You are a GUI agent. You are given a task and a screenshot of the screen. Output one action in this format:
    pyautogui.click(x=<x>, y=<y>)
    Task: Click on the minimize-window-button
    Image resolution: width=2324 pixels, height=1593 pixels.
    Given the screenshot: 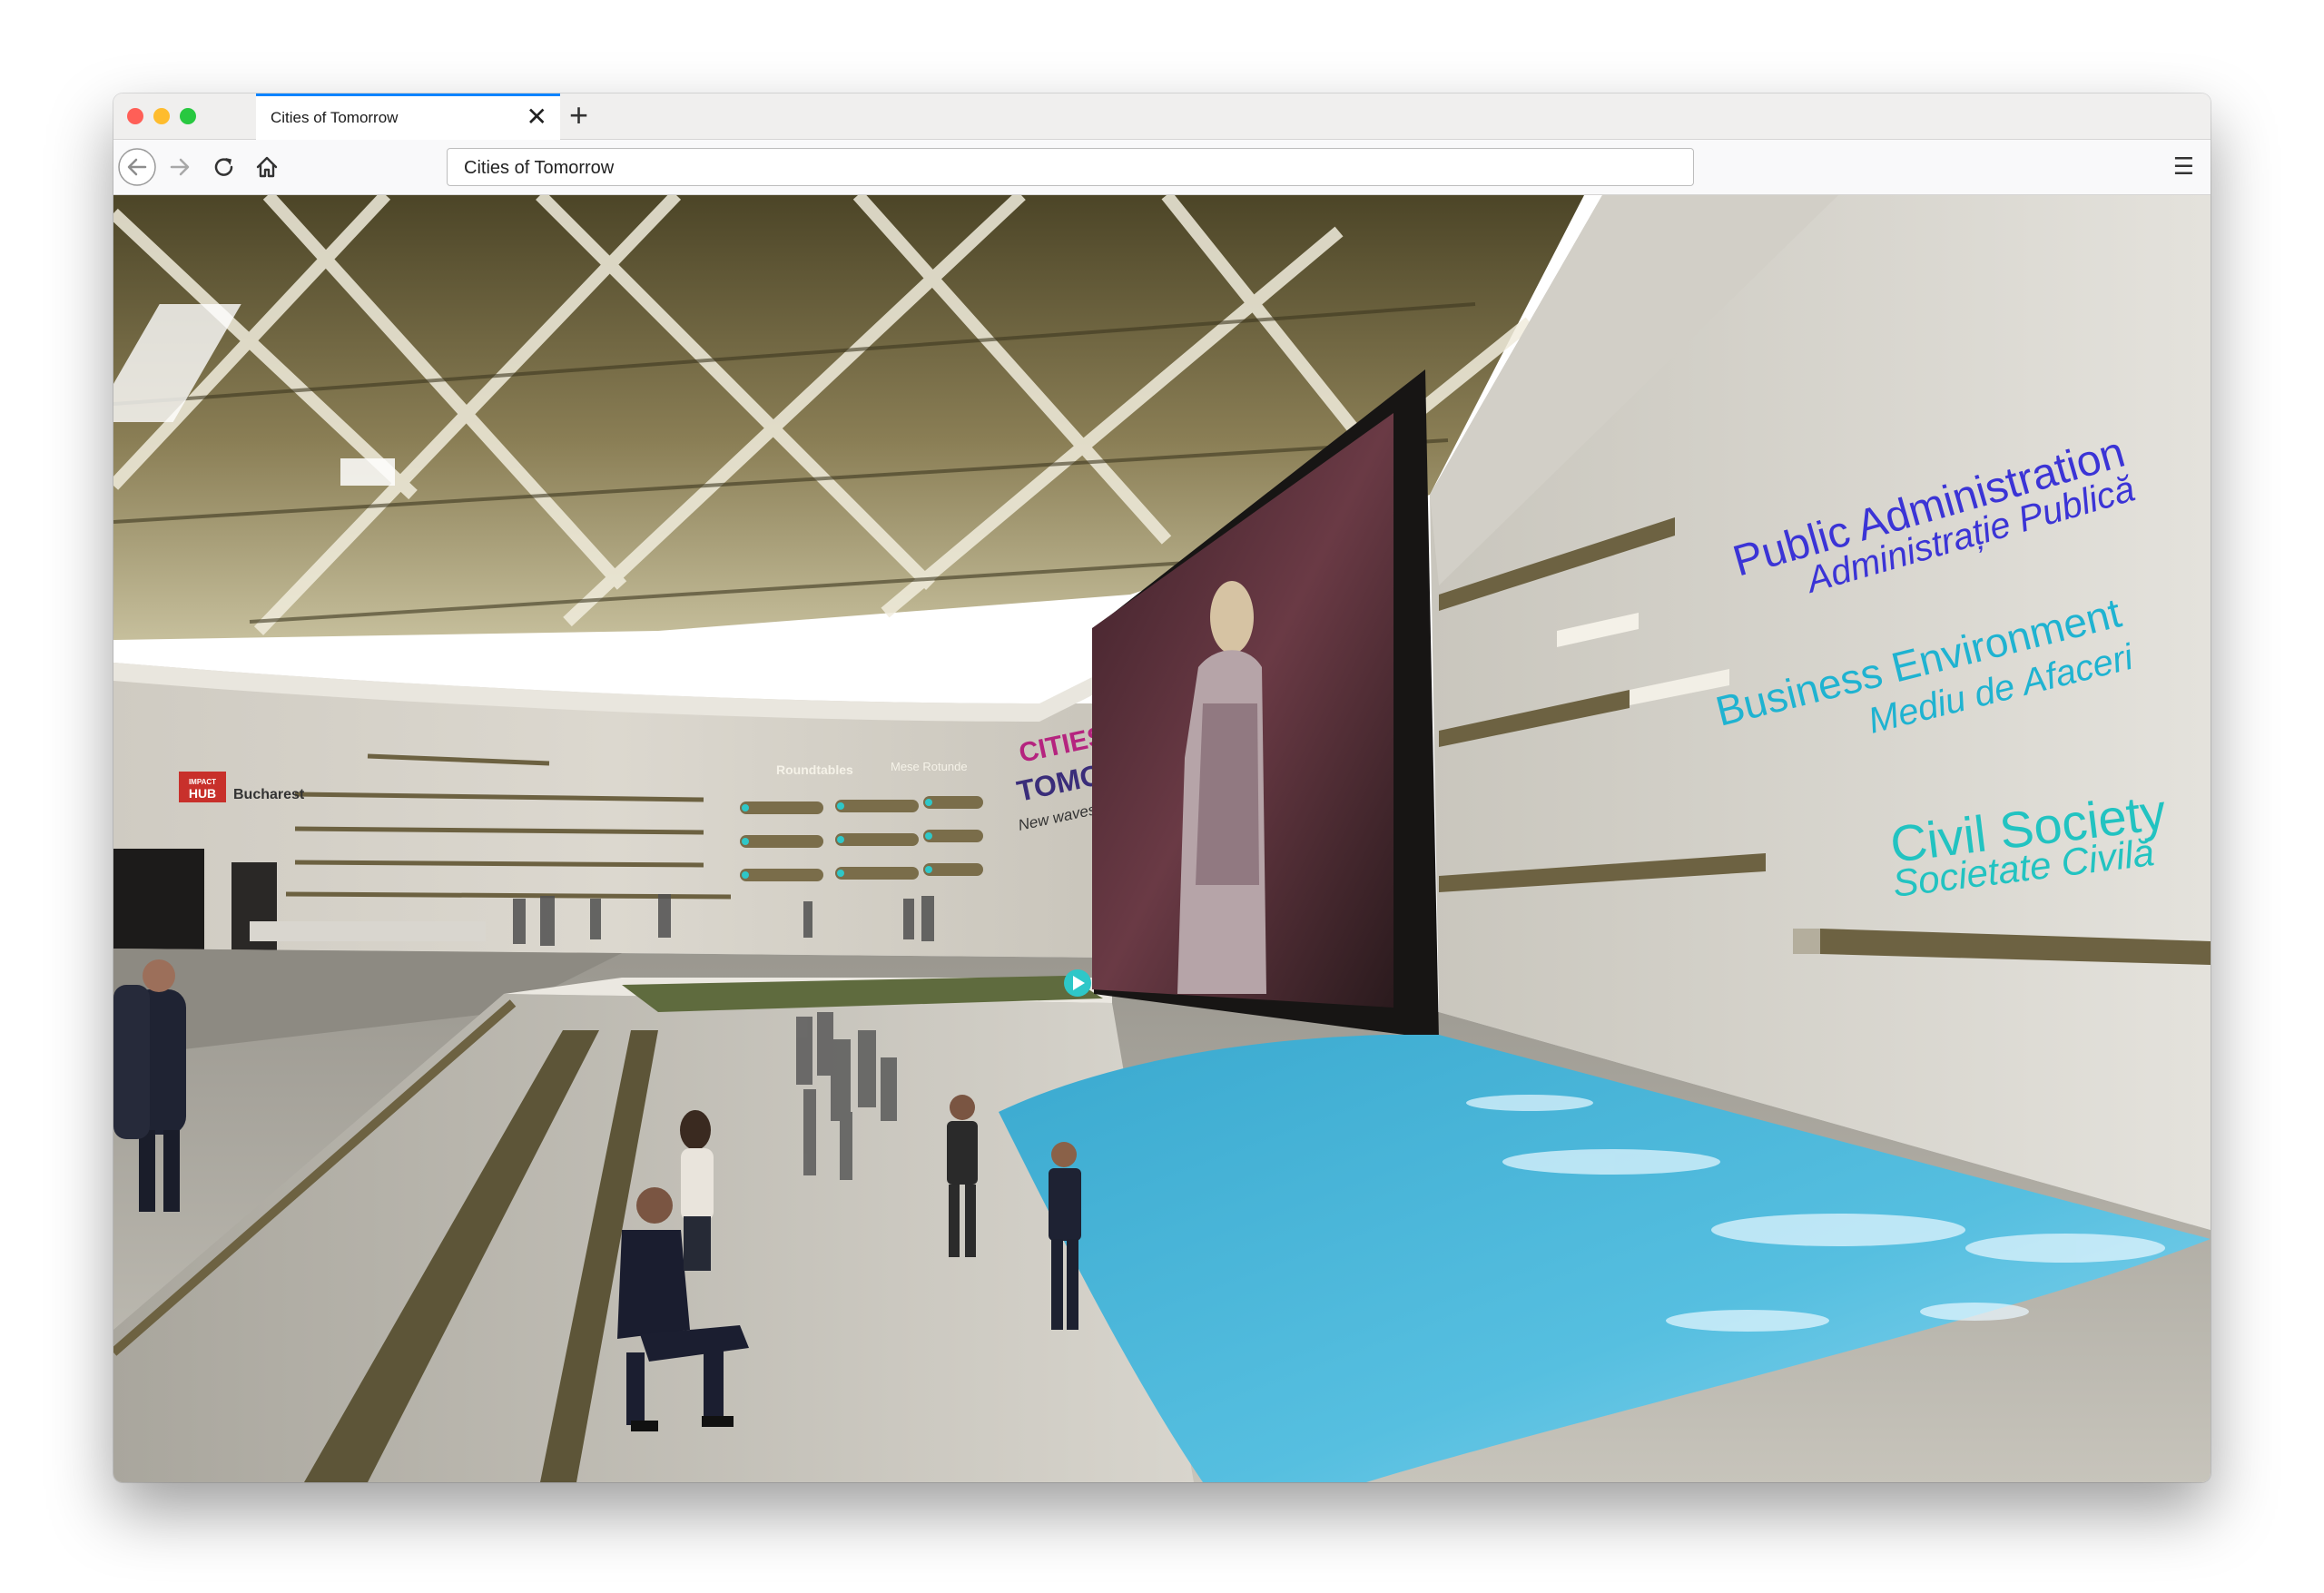 What is the action you would take?
    pyautogui.click(x=161, y=116)
    